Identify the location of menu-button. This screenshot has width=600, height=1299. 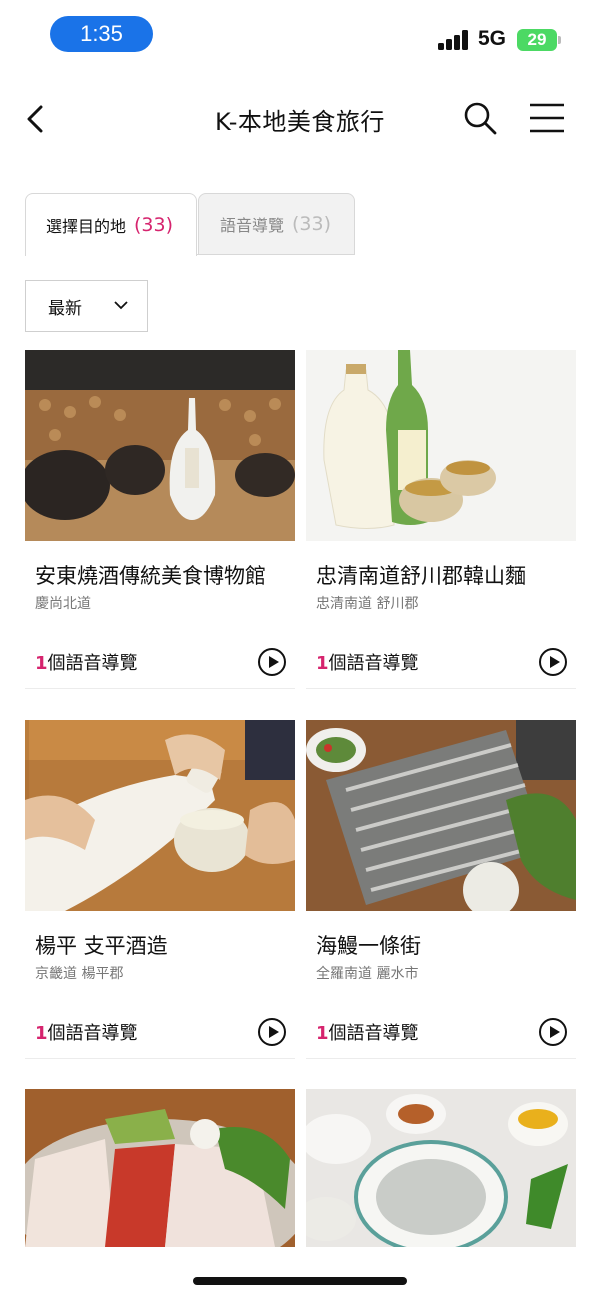
(547, 118).